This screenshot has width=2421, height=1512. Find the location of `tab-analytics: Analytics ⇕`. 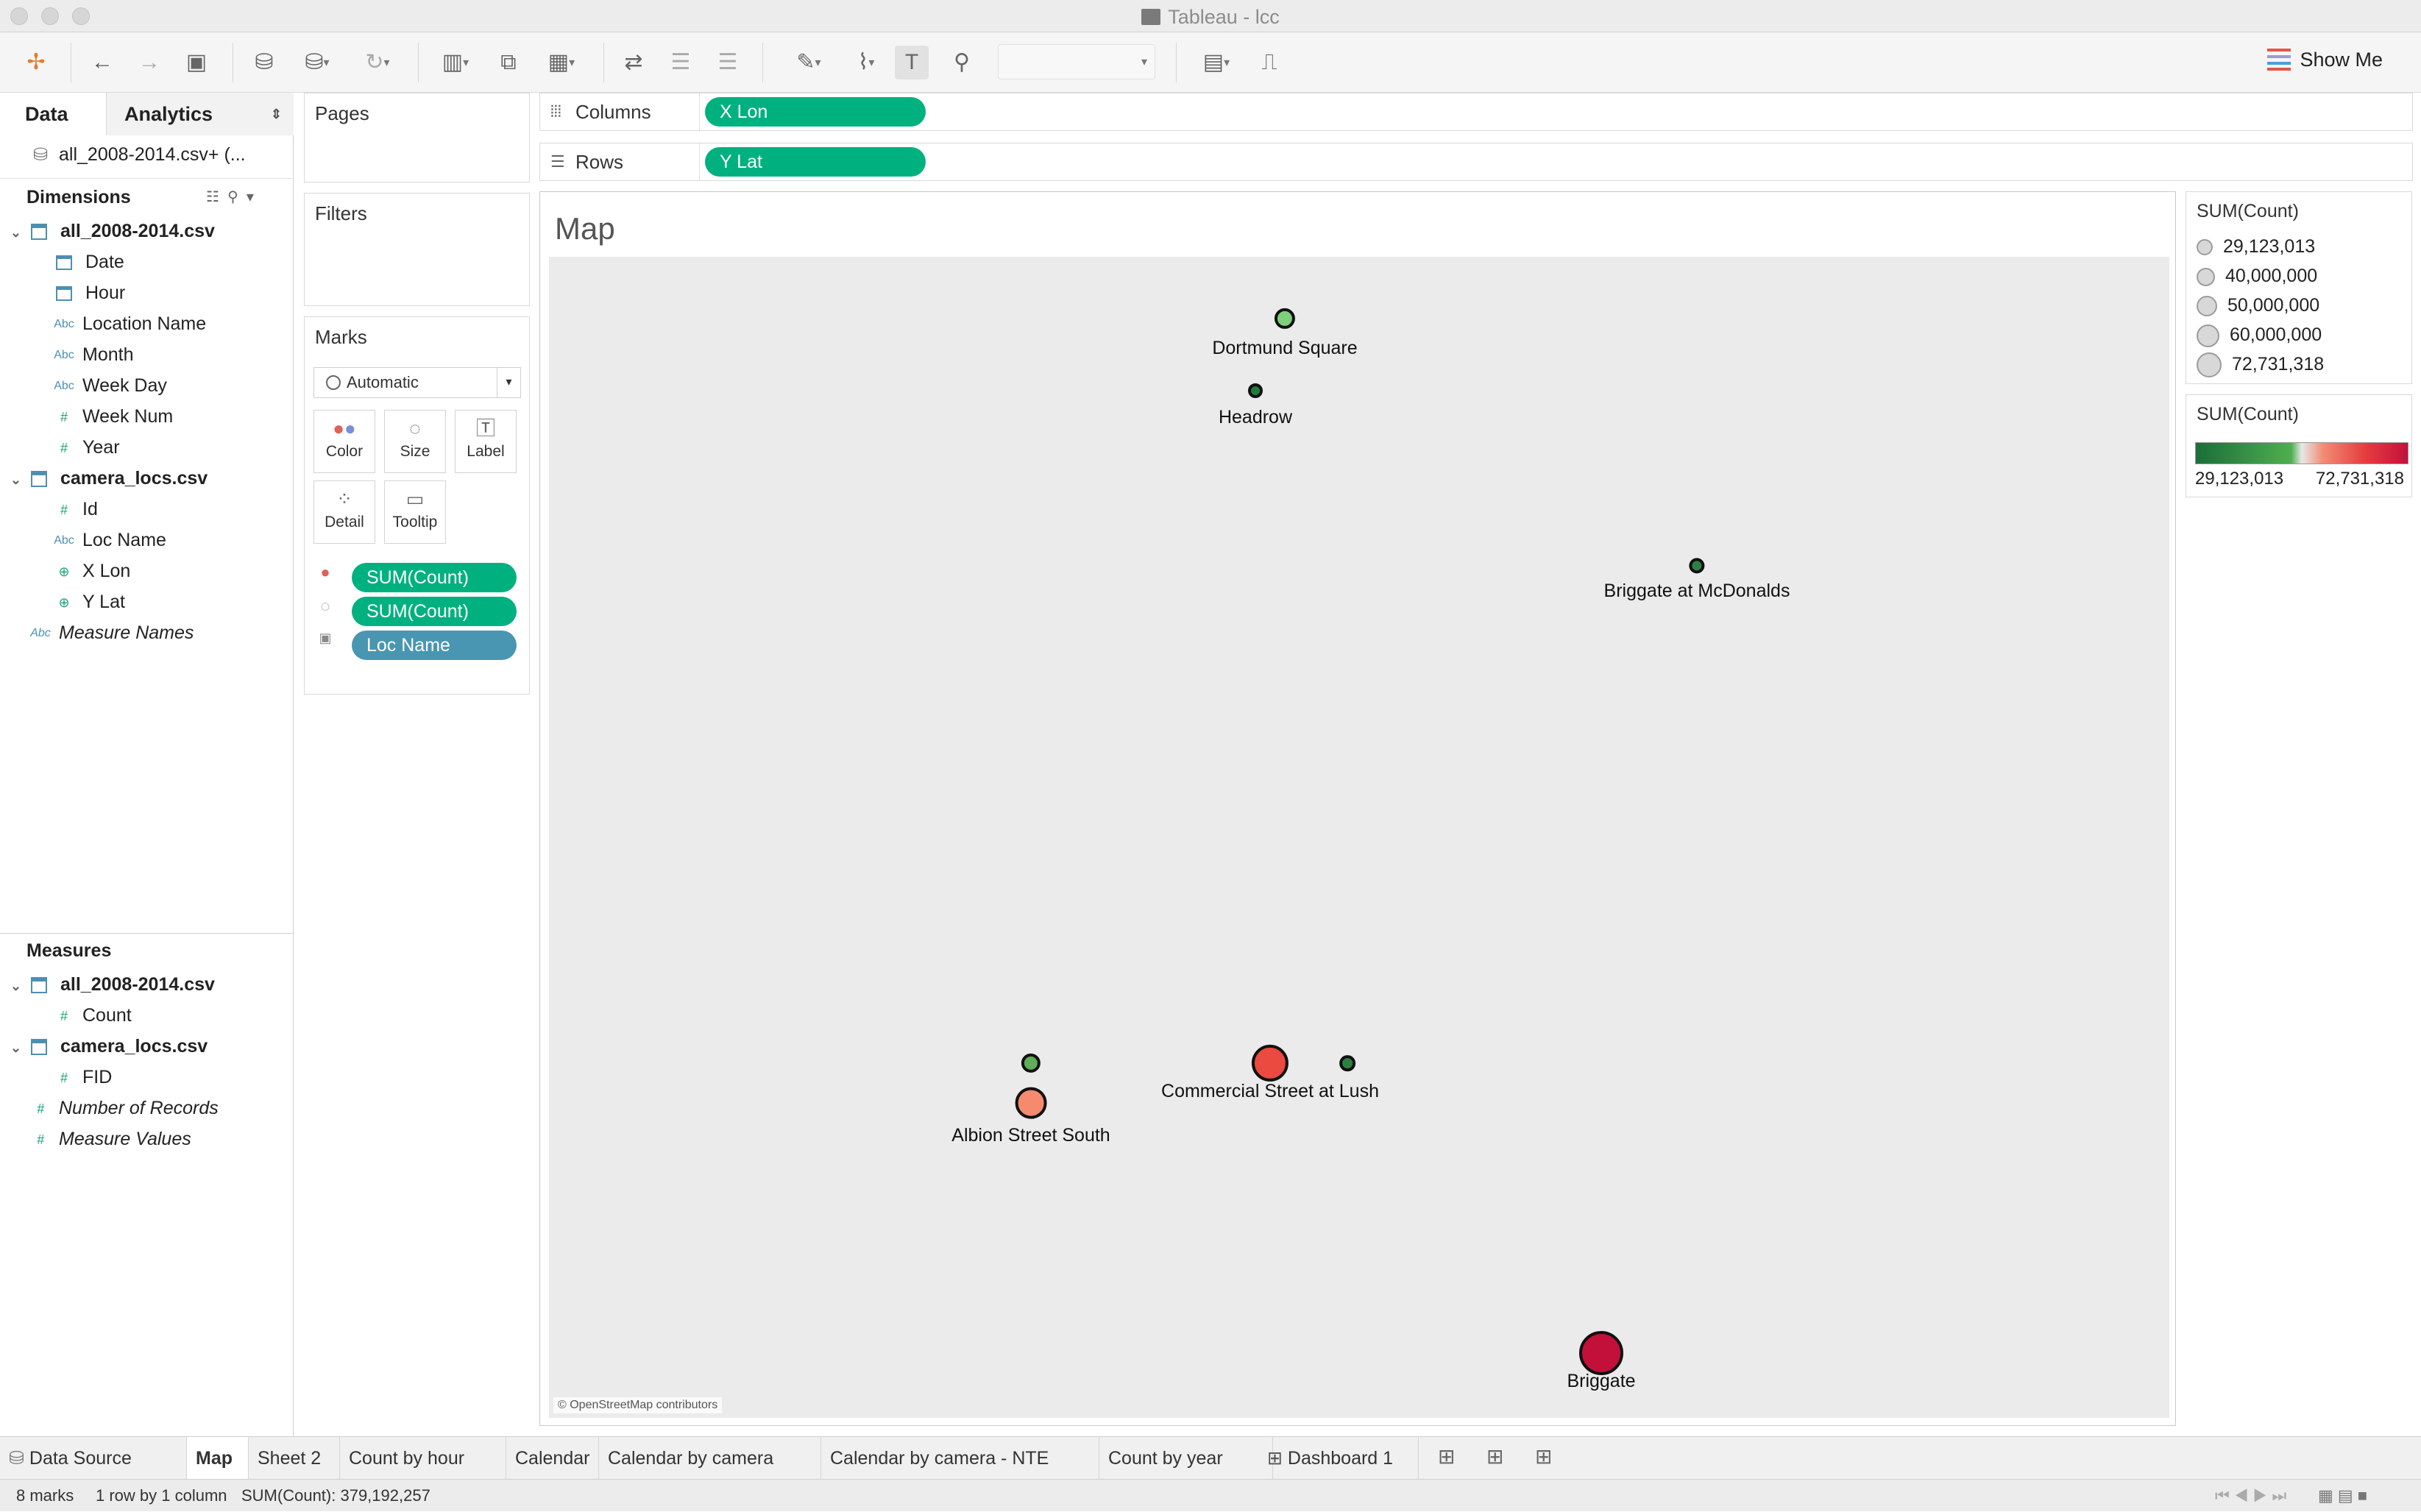

tab-analytics: Analytics ⇕ is located at coordinates (201, 114).